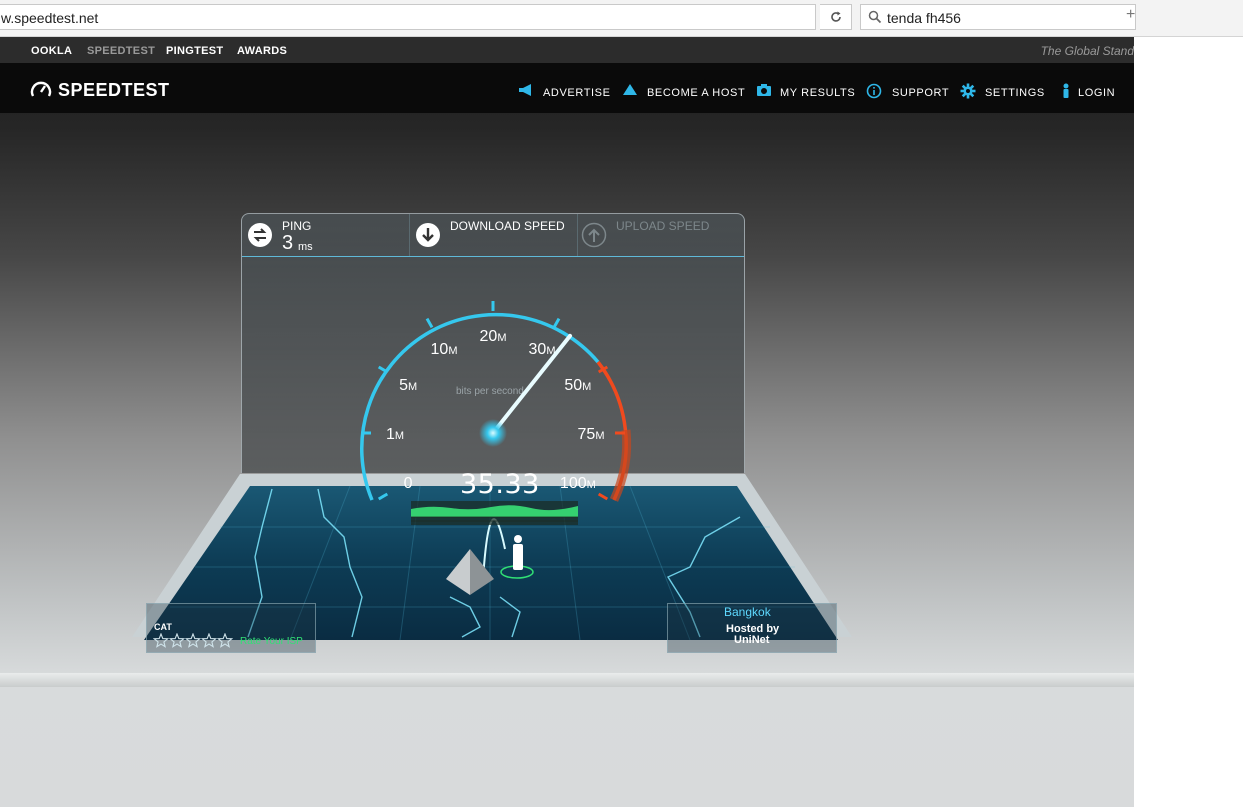 The width and height of the screenshot is (1243, 807). What do you see at coordinates (1130, 15) in the screenshot?
I see `new-tab-button: +` at bounding box center [1130, 15].